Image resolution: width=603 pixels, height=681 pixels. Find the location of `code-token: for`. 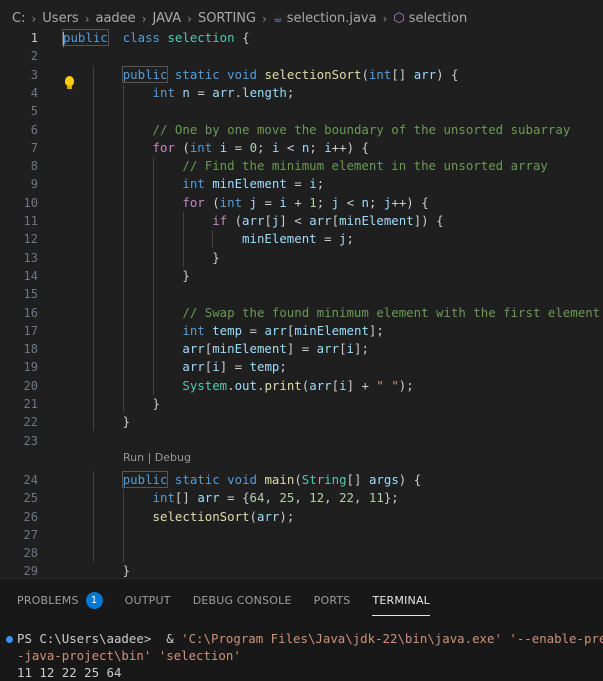

code-token: for is located at coordinates (163, 147).